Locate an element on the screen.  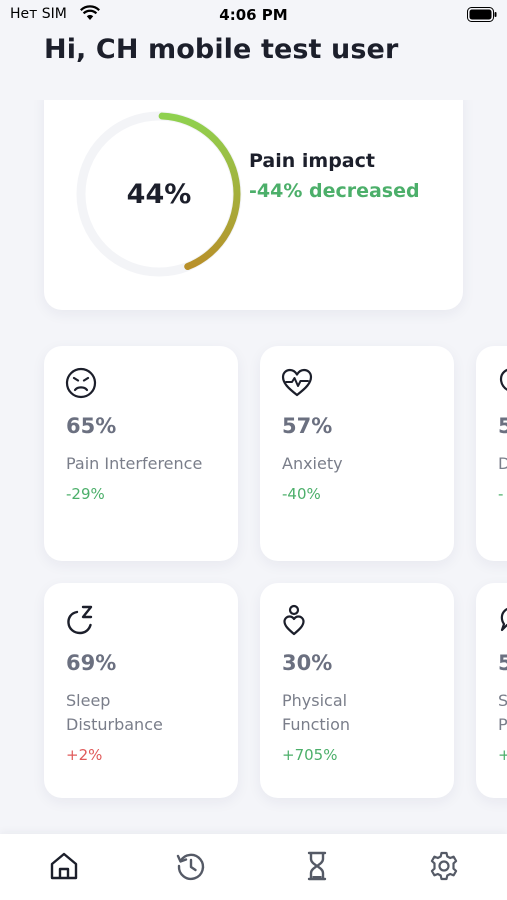
metric-value: 69% is located at coordinates (91, 663).